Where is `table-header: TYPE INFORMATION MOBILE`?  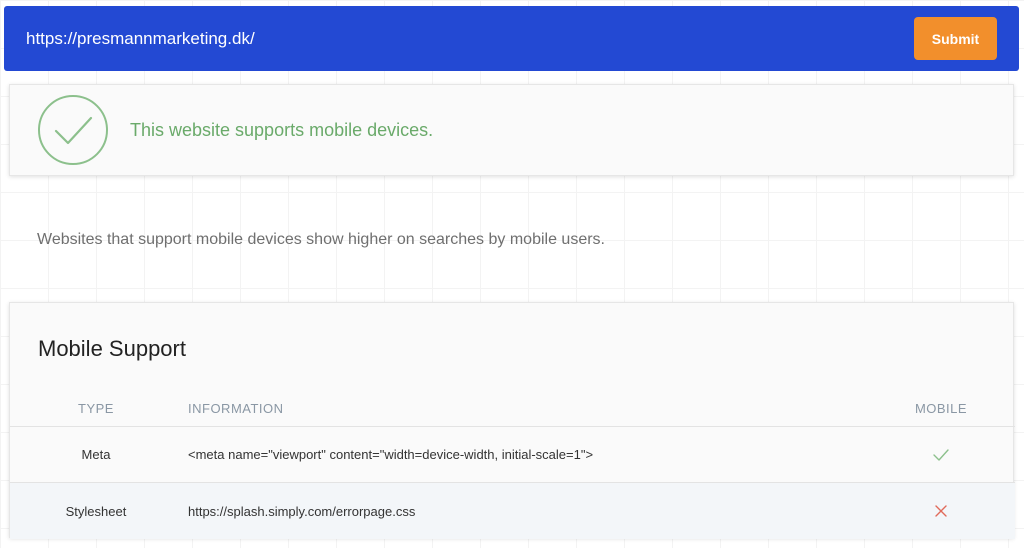
table-header: TYPE INFORMATION MOBILE is located at coordinates (512, 408).